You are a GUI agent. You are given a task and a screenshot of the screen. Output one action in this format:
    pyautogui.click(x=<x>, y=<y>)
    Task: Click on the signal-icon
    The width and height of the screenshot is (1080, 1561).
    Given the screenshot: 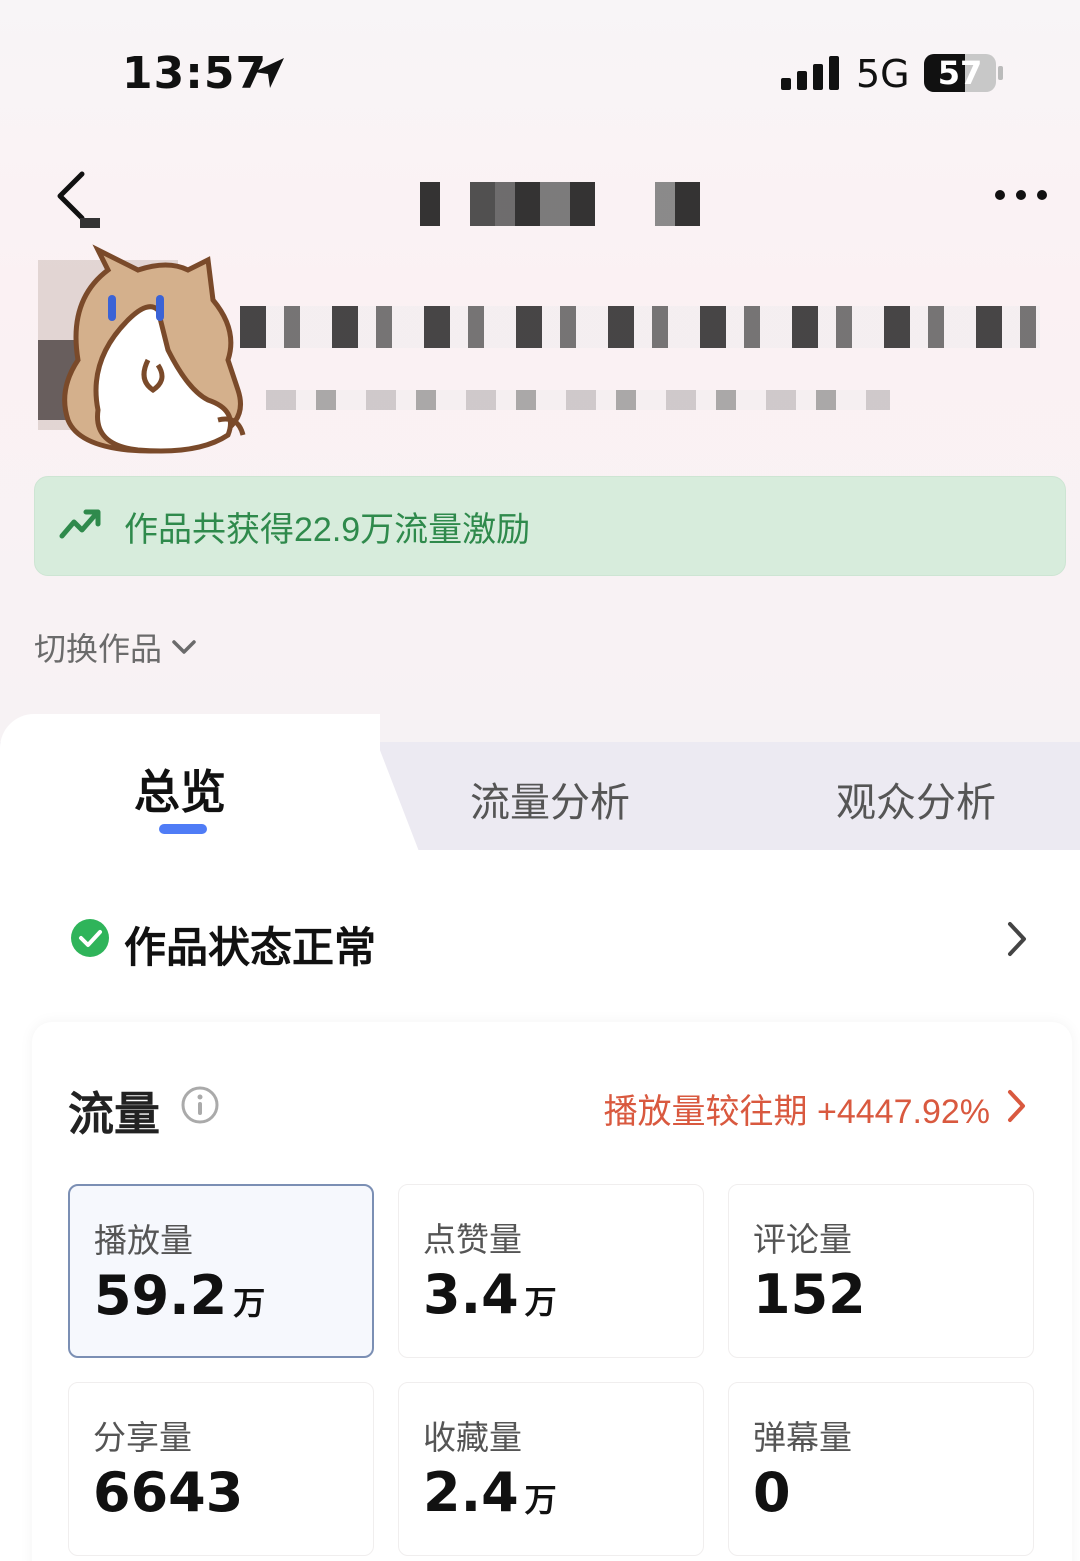 What is the action you would take?
    pyautogui.click(x=810, y=73)
    